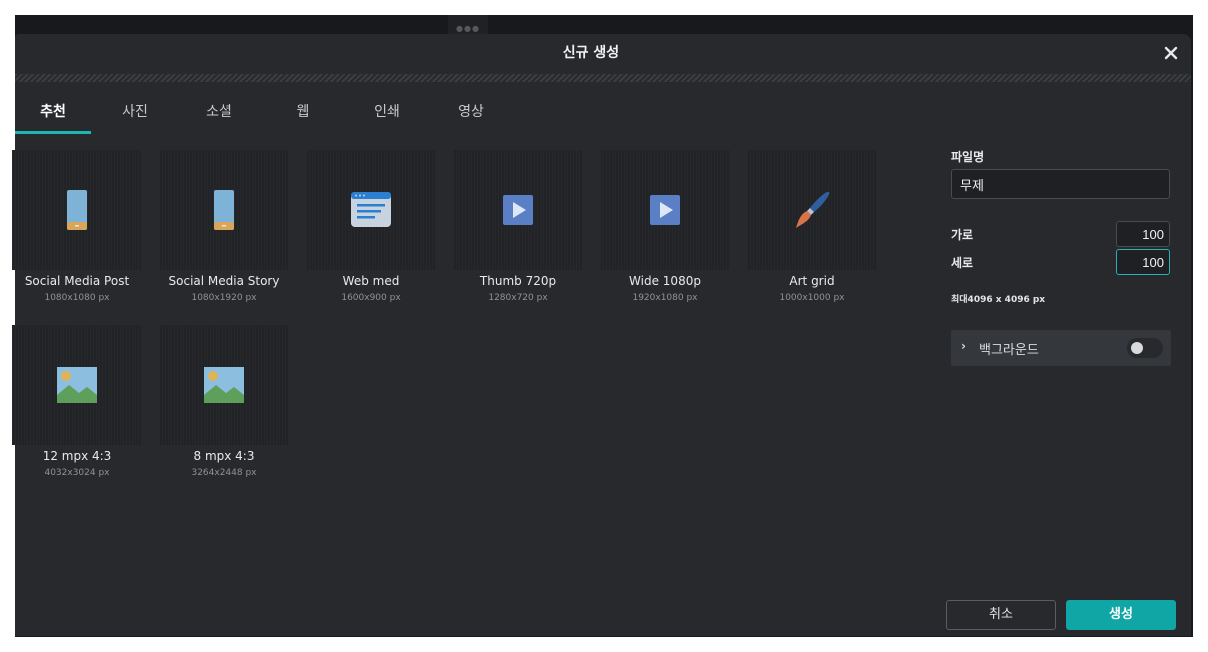  I want to click on filename-input, so click(1060, 184).